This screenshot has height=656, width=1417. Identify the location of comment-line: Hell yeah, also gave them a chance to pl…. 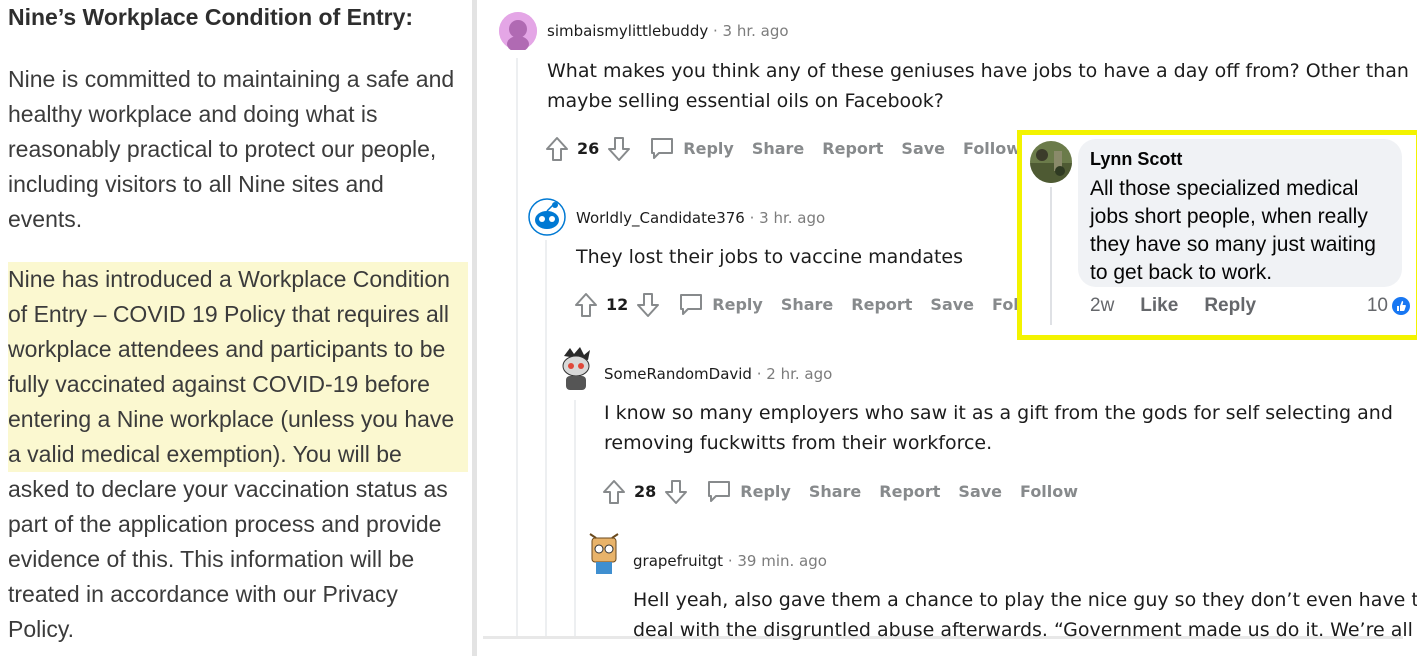
(1025, 600).